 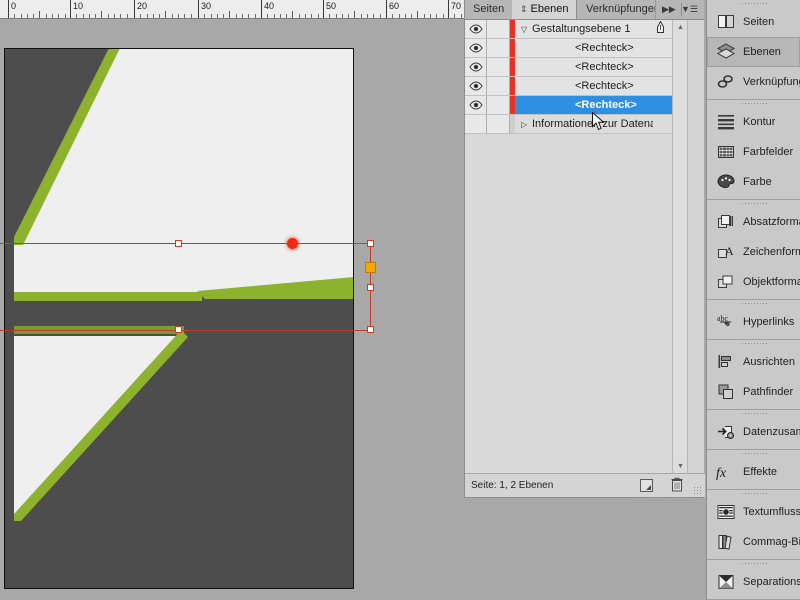 I want to click on dock-item-textumfluss: Textumfluss, so click(x=753, y=512).